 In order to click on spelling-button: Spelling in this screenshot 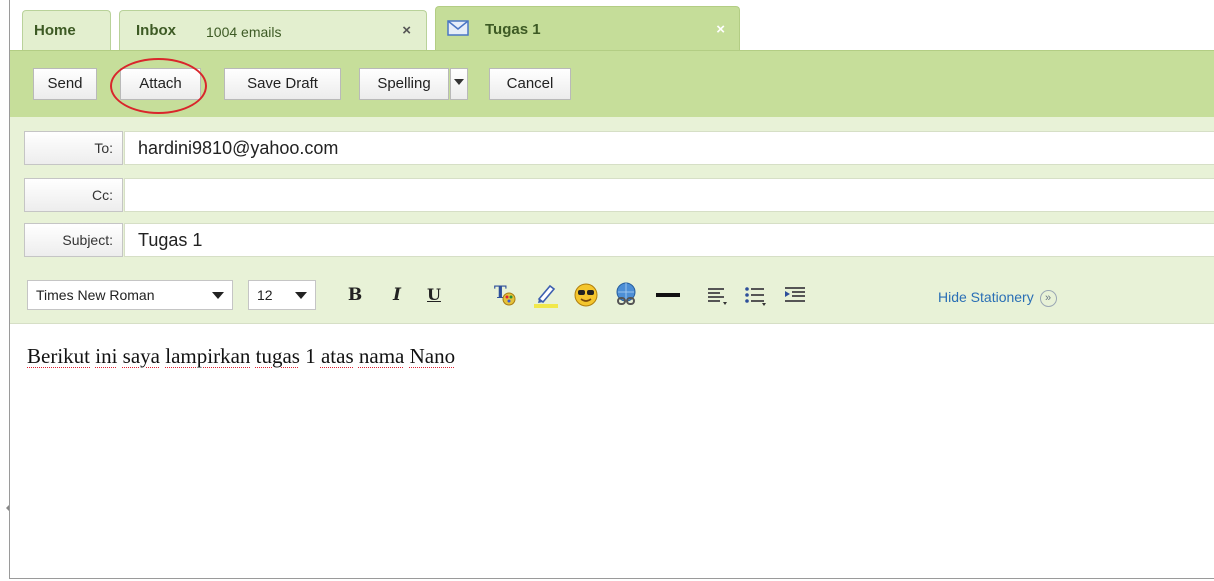, I will do `click(404, 84)`.